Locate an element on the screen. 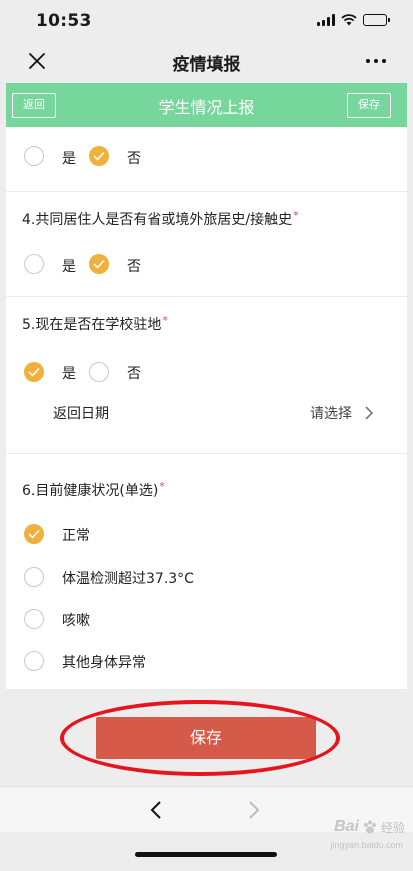 Image resolution: width=413 pixels, height=871 pixels. chevron-left-icon is located at coordinates (156, 810).